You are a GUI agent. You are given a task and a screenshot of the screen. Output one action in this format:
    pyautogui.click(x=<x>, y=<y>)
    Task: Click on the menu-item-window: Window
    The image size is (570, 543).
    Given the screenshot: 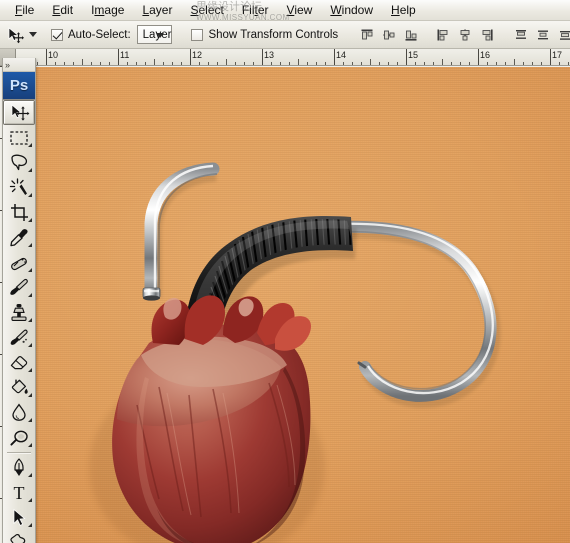 What is the action you would take?
    pyautogui.click(x=351, y=10)
    